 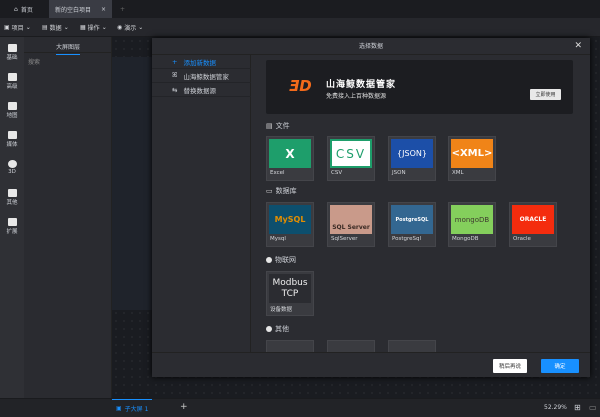 I want to click on dialog-footer: 稍后再说 确定, so click(x=371, y=364).